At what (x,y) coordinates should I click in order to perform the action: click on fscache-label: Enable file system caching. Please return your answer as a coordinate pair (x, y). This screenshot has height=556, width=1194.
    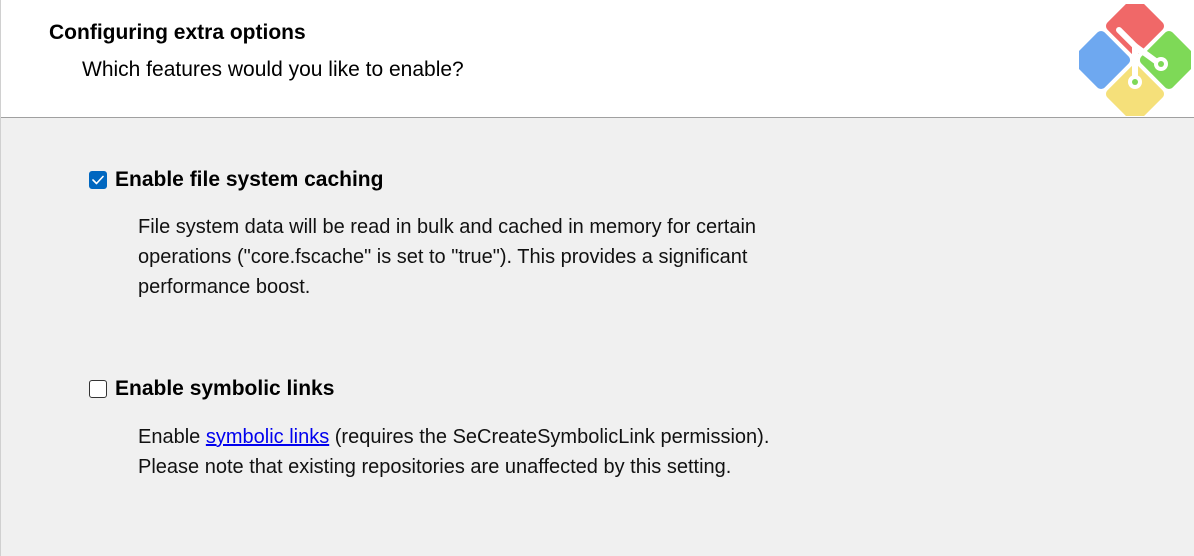
    Looking at the image, I should click on (249, 180).